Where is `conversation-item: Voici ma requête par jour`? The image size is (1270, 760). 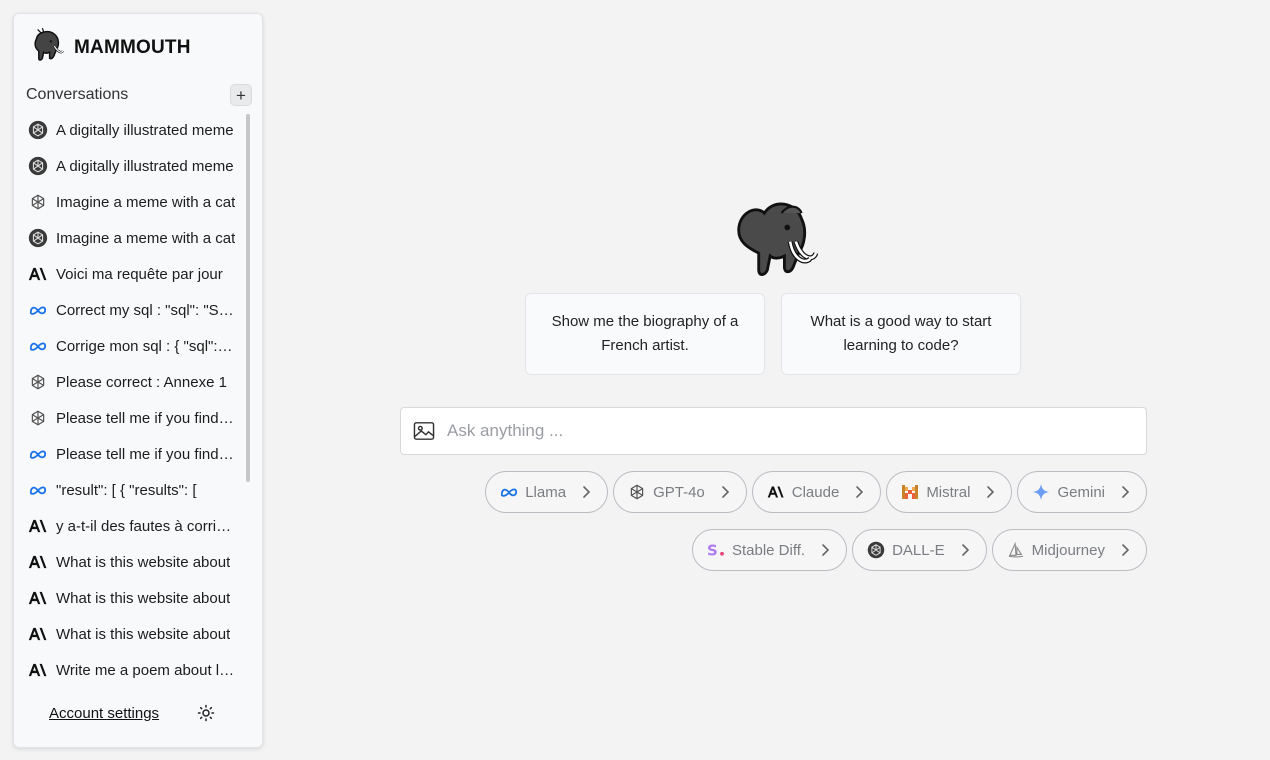
conversation-item: Voici ma requête par jour is located at coordinates (139, 274).